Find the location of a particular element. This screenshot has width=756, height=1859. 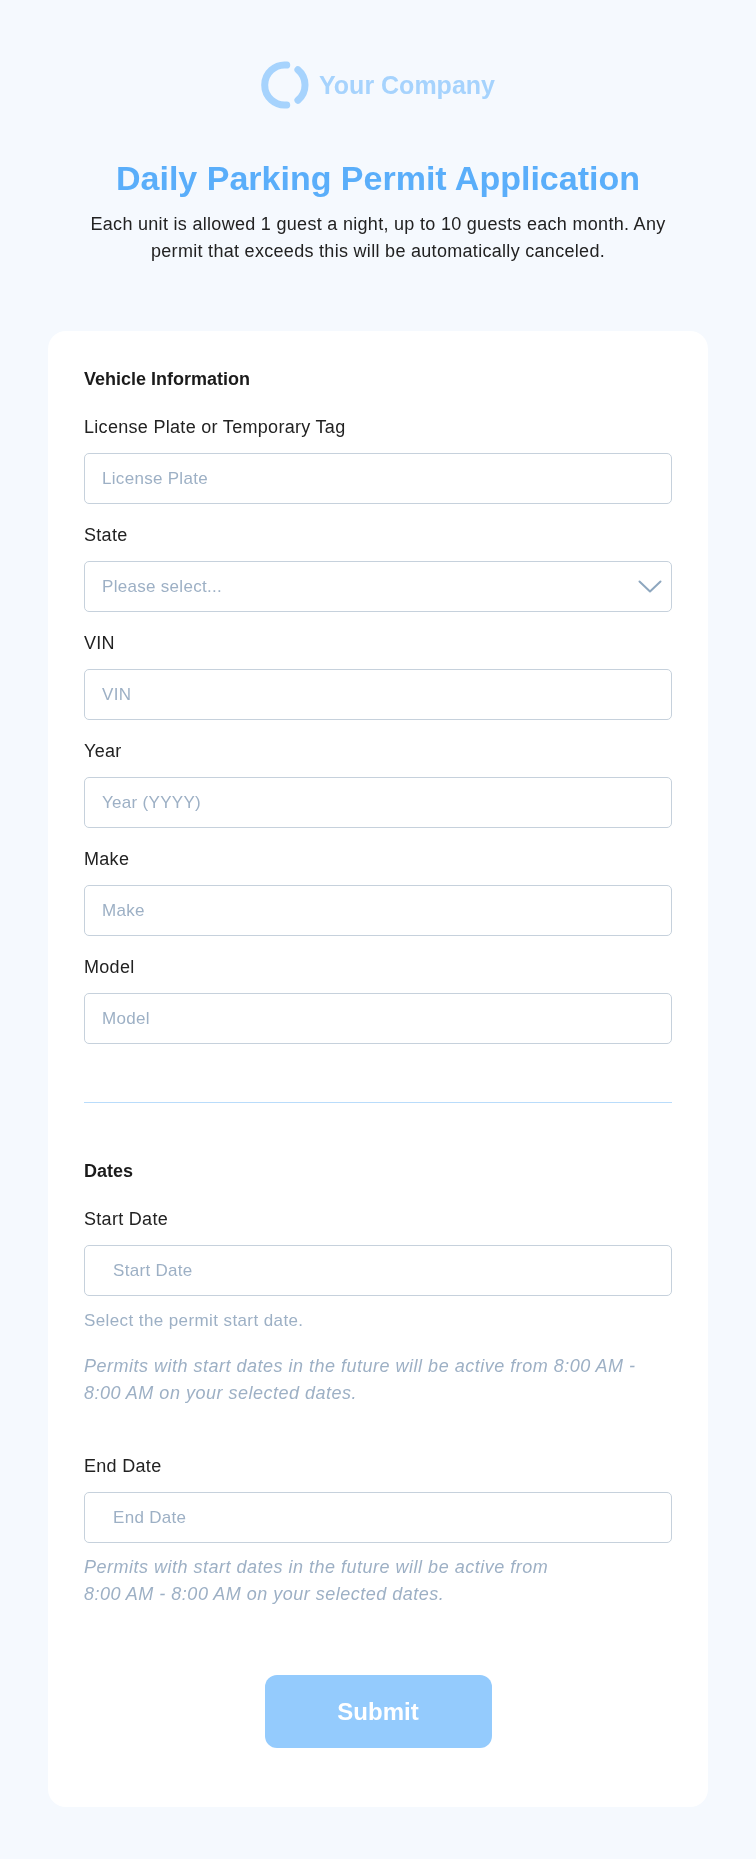

text-input: License Plate is located at coordinates (378, 478).